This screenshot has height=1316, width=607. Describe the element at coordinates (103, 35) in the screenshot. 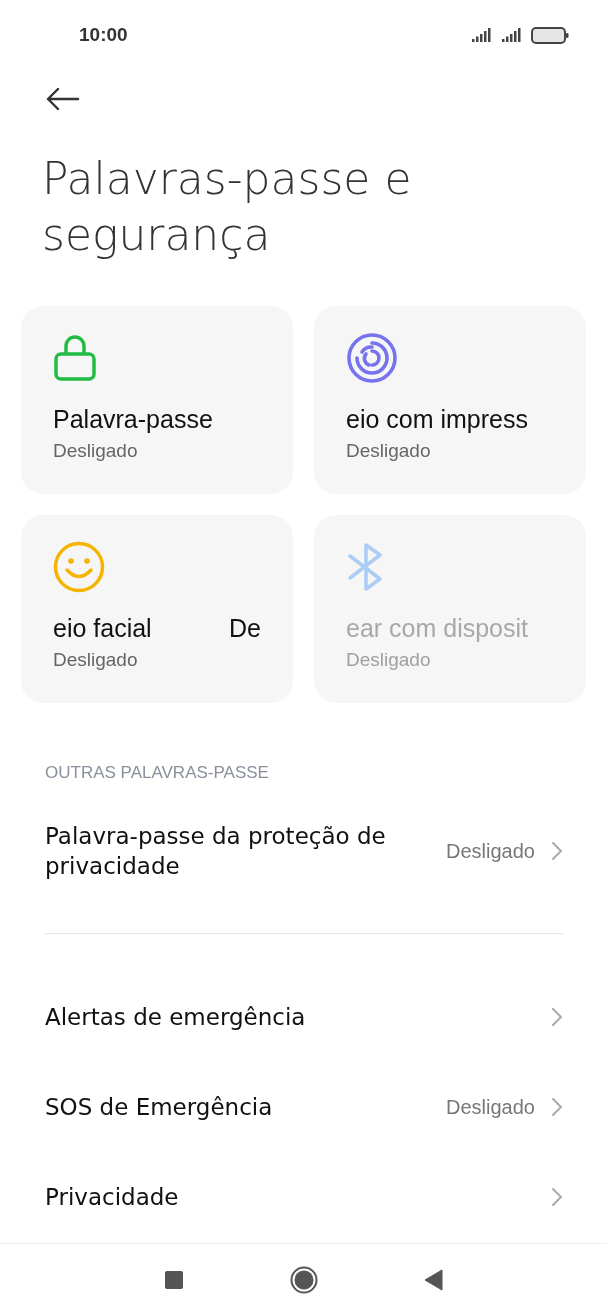

I see `status-time: 10:00` at that location.